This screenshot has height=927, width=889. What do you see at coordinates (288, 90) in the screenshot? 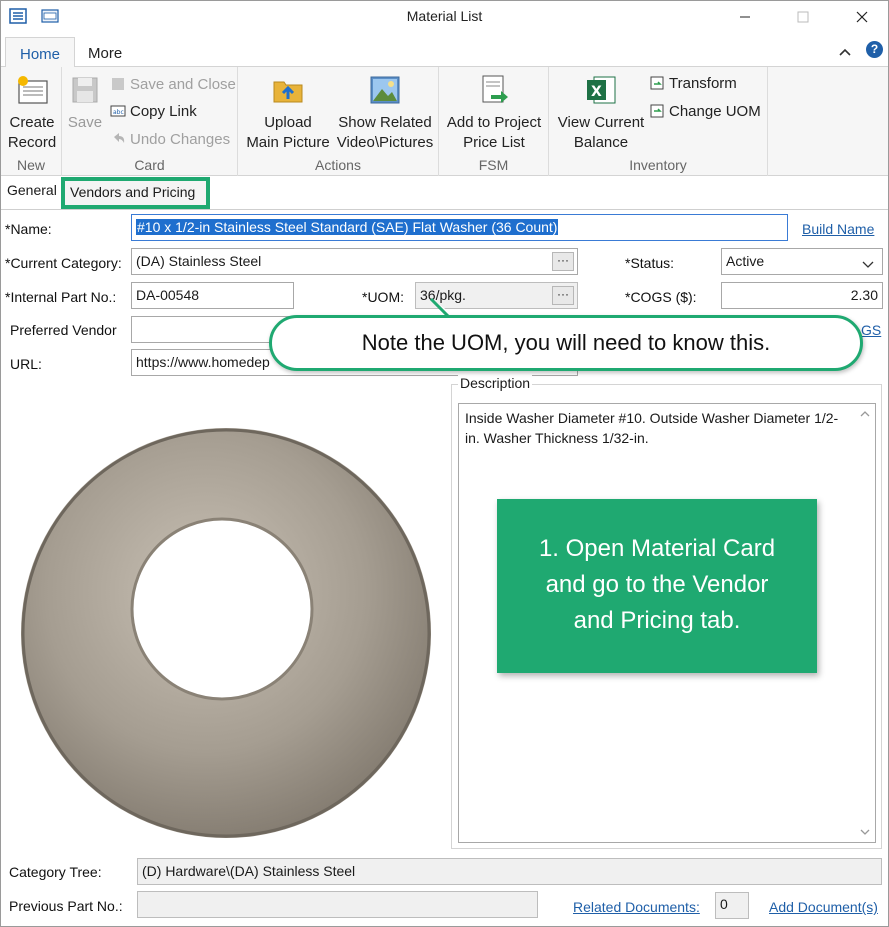
I see `upload-folder-icon` at bounding box center [288, 90].